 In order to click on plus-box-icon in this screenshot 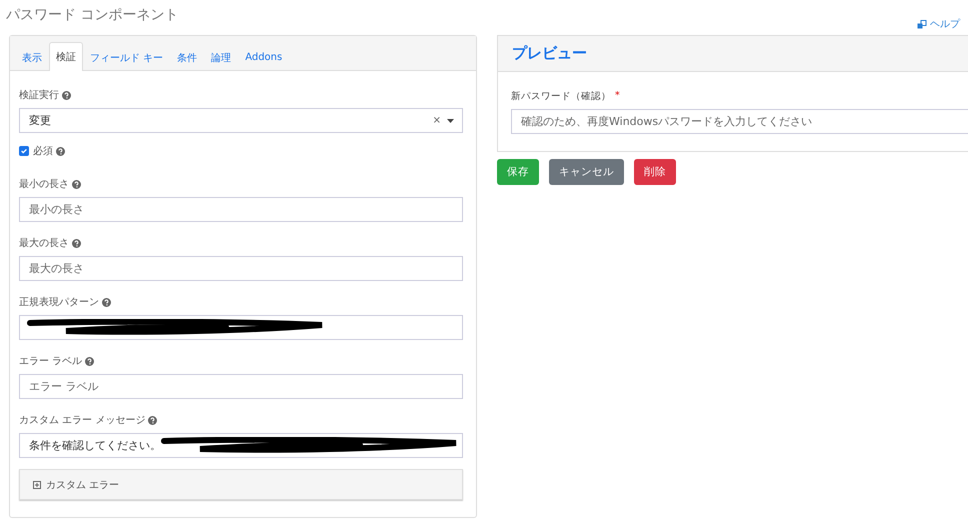, I will do `click(37, 484)`.